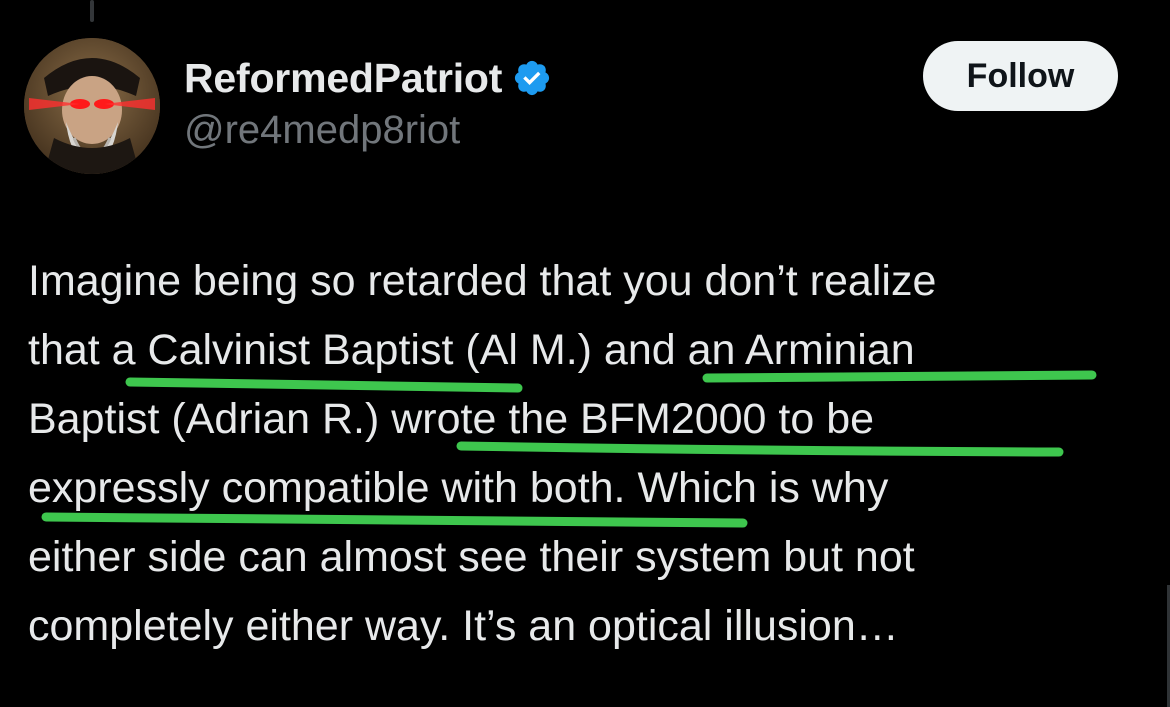 This screenshot has width=1170, height=707. I want to click on avatar-portrait-icon, so click(92, 106).